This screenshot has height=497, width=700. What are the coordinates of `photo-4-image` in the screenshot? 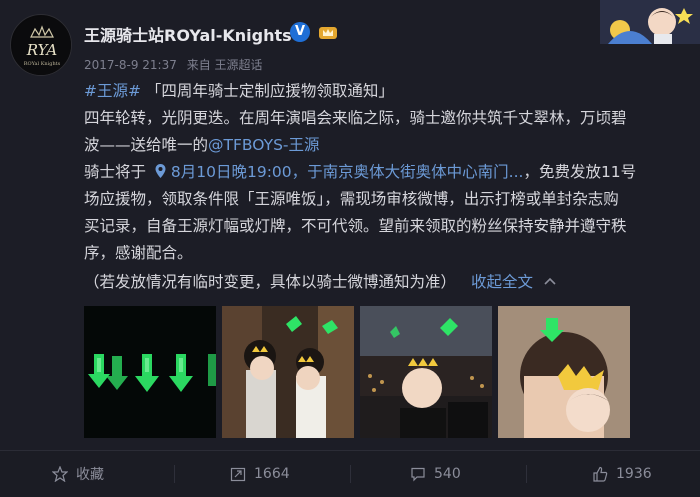 It's located at (564, 372).